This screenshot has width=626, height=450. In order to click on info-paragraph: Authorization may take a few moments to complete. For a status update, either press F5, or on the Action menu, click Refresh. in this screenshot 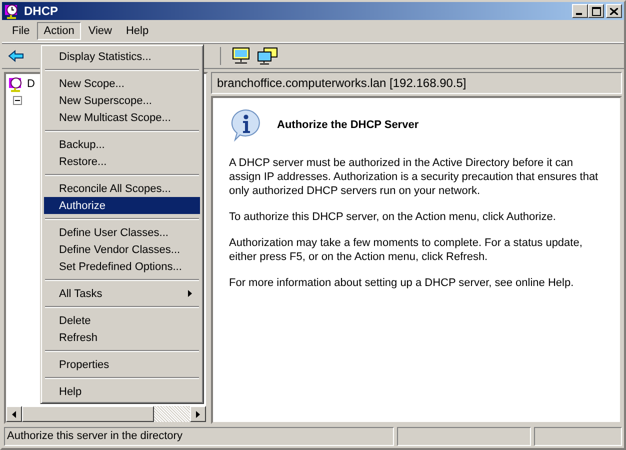, I will do `click(406, 250)`.